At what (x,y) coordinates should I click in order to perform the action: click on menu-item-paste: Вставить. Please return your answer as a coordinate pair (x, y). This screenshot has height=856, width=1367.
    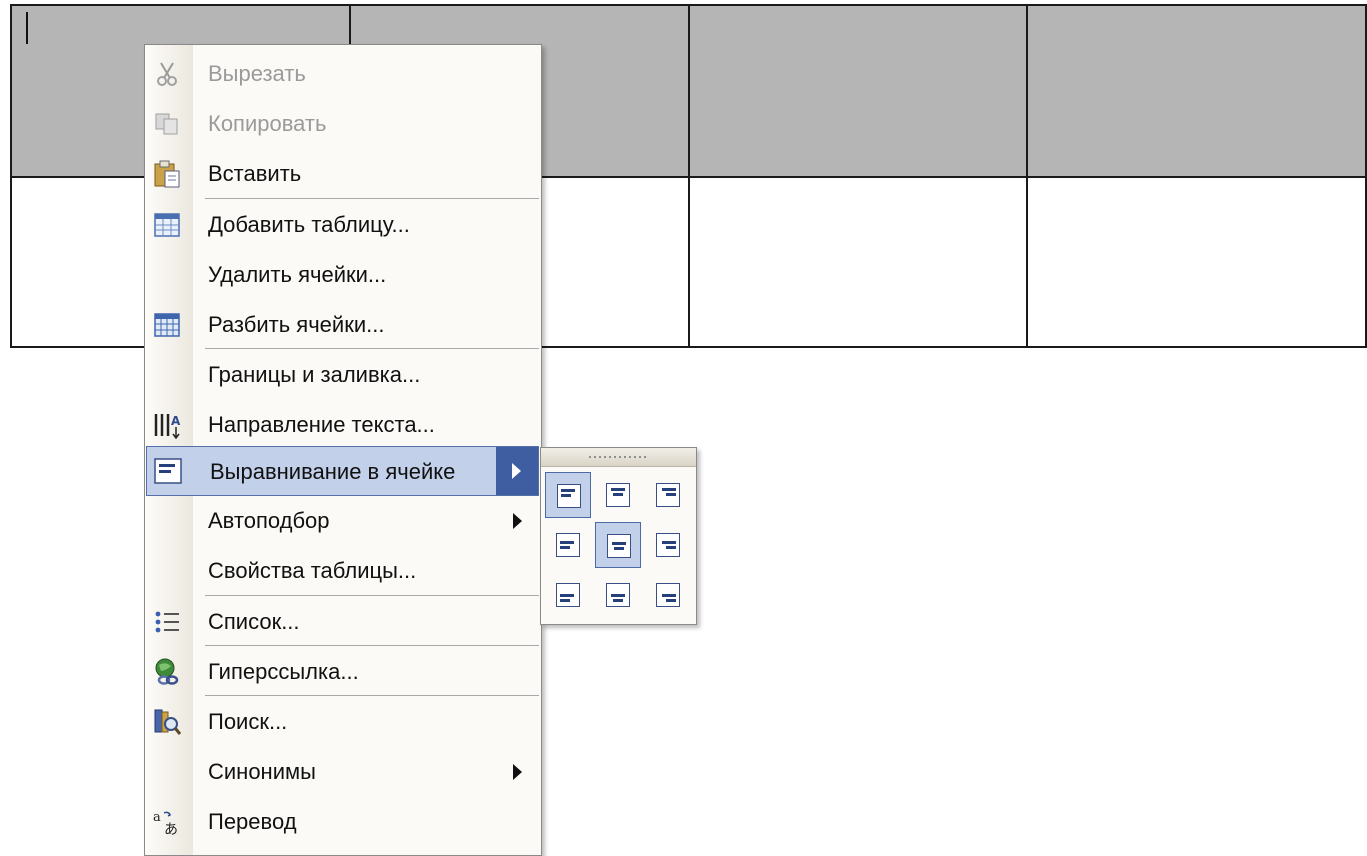
    Looking at the image, I should click on (343, 174).